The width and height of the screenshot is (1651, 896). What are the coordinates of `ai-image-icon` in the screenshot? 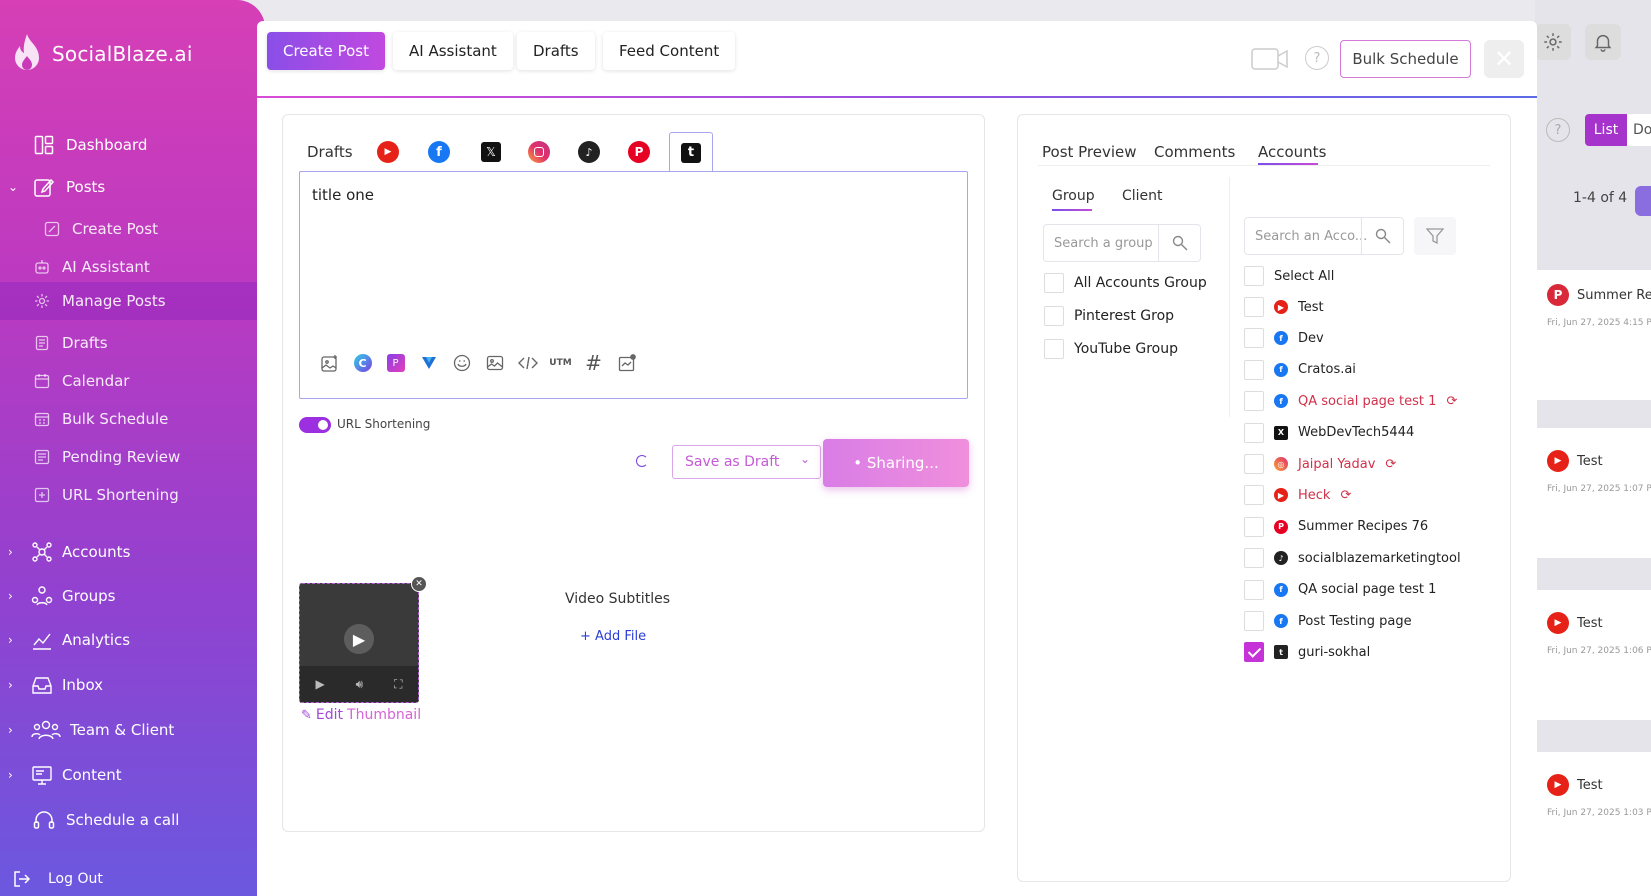 It's located at (329, 363).